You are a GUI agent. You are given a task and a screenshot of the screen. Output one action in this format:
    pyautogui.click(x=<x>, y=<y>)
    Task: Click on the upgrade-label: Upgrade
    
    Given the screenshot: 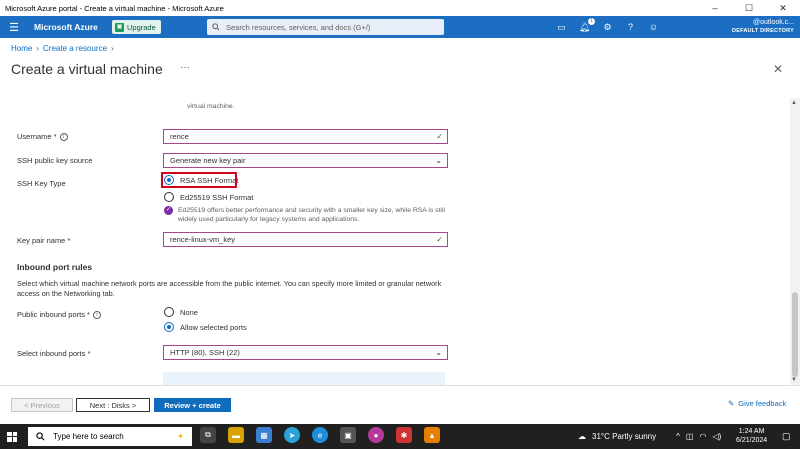 What is the action you would take?
    pyautogui.click(x=141, y=27)
    